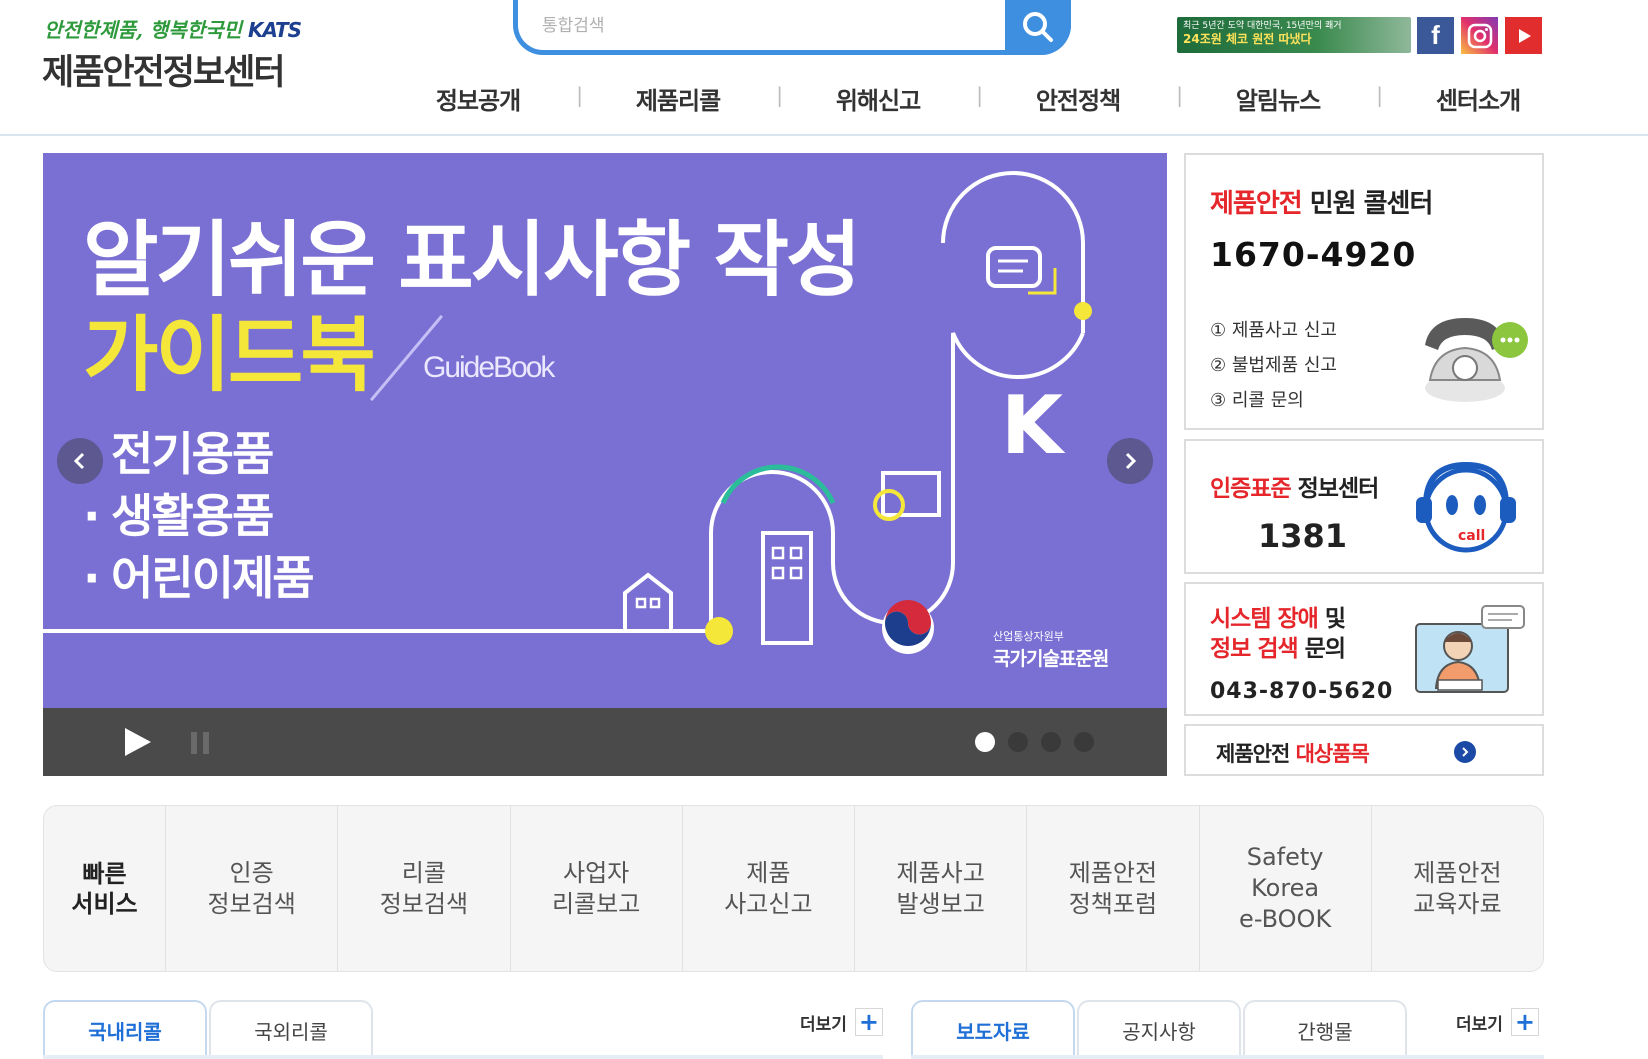 This screenshot has height=1059, width=1648. I want to click on quick-business-recall-report: 사업자 리콜보고, so click(597, 888).